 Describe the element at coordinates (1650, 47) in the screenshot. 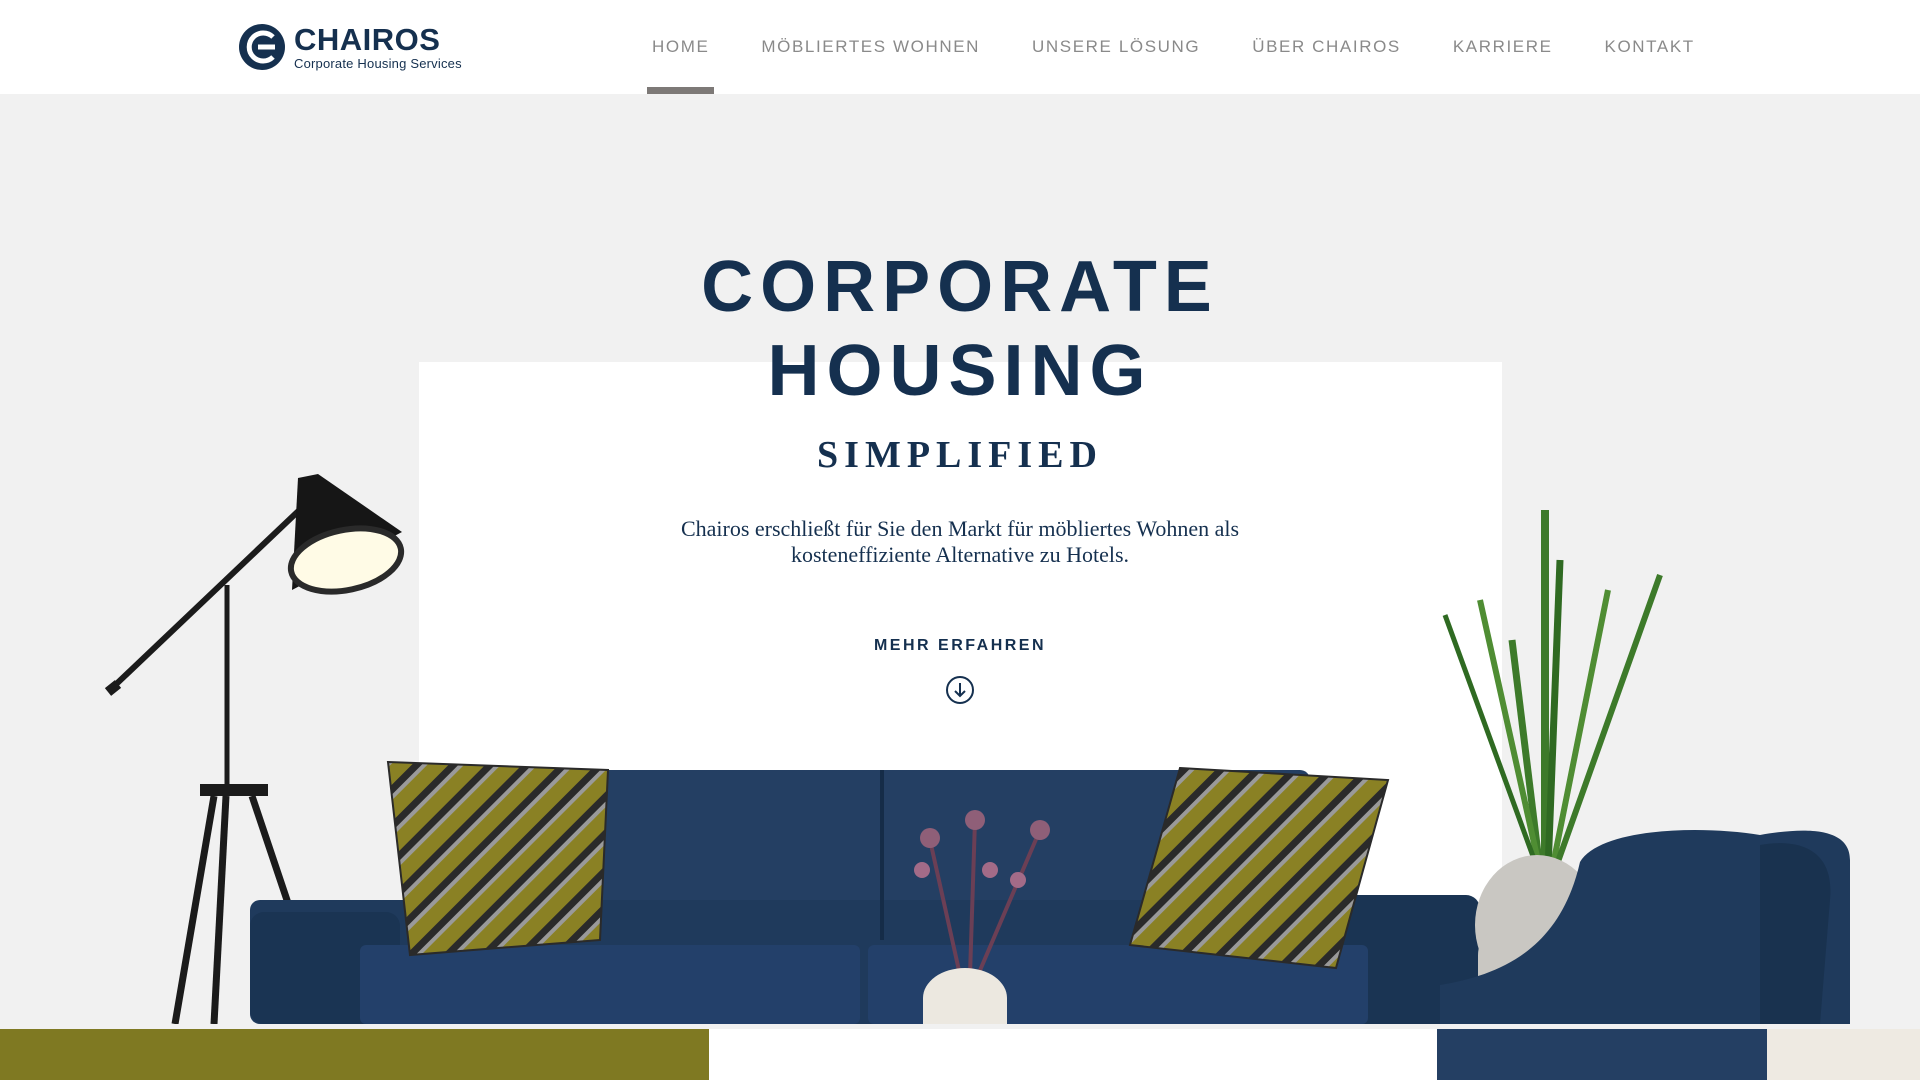

I see `nav-item-kontakt: KONTAKT` at that location.